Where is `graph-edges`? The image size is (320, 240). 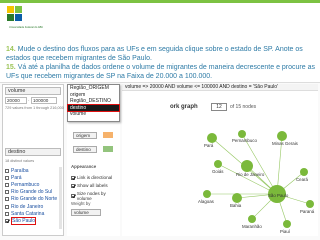
graph-edges is located at coordinates (259, 179).